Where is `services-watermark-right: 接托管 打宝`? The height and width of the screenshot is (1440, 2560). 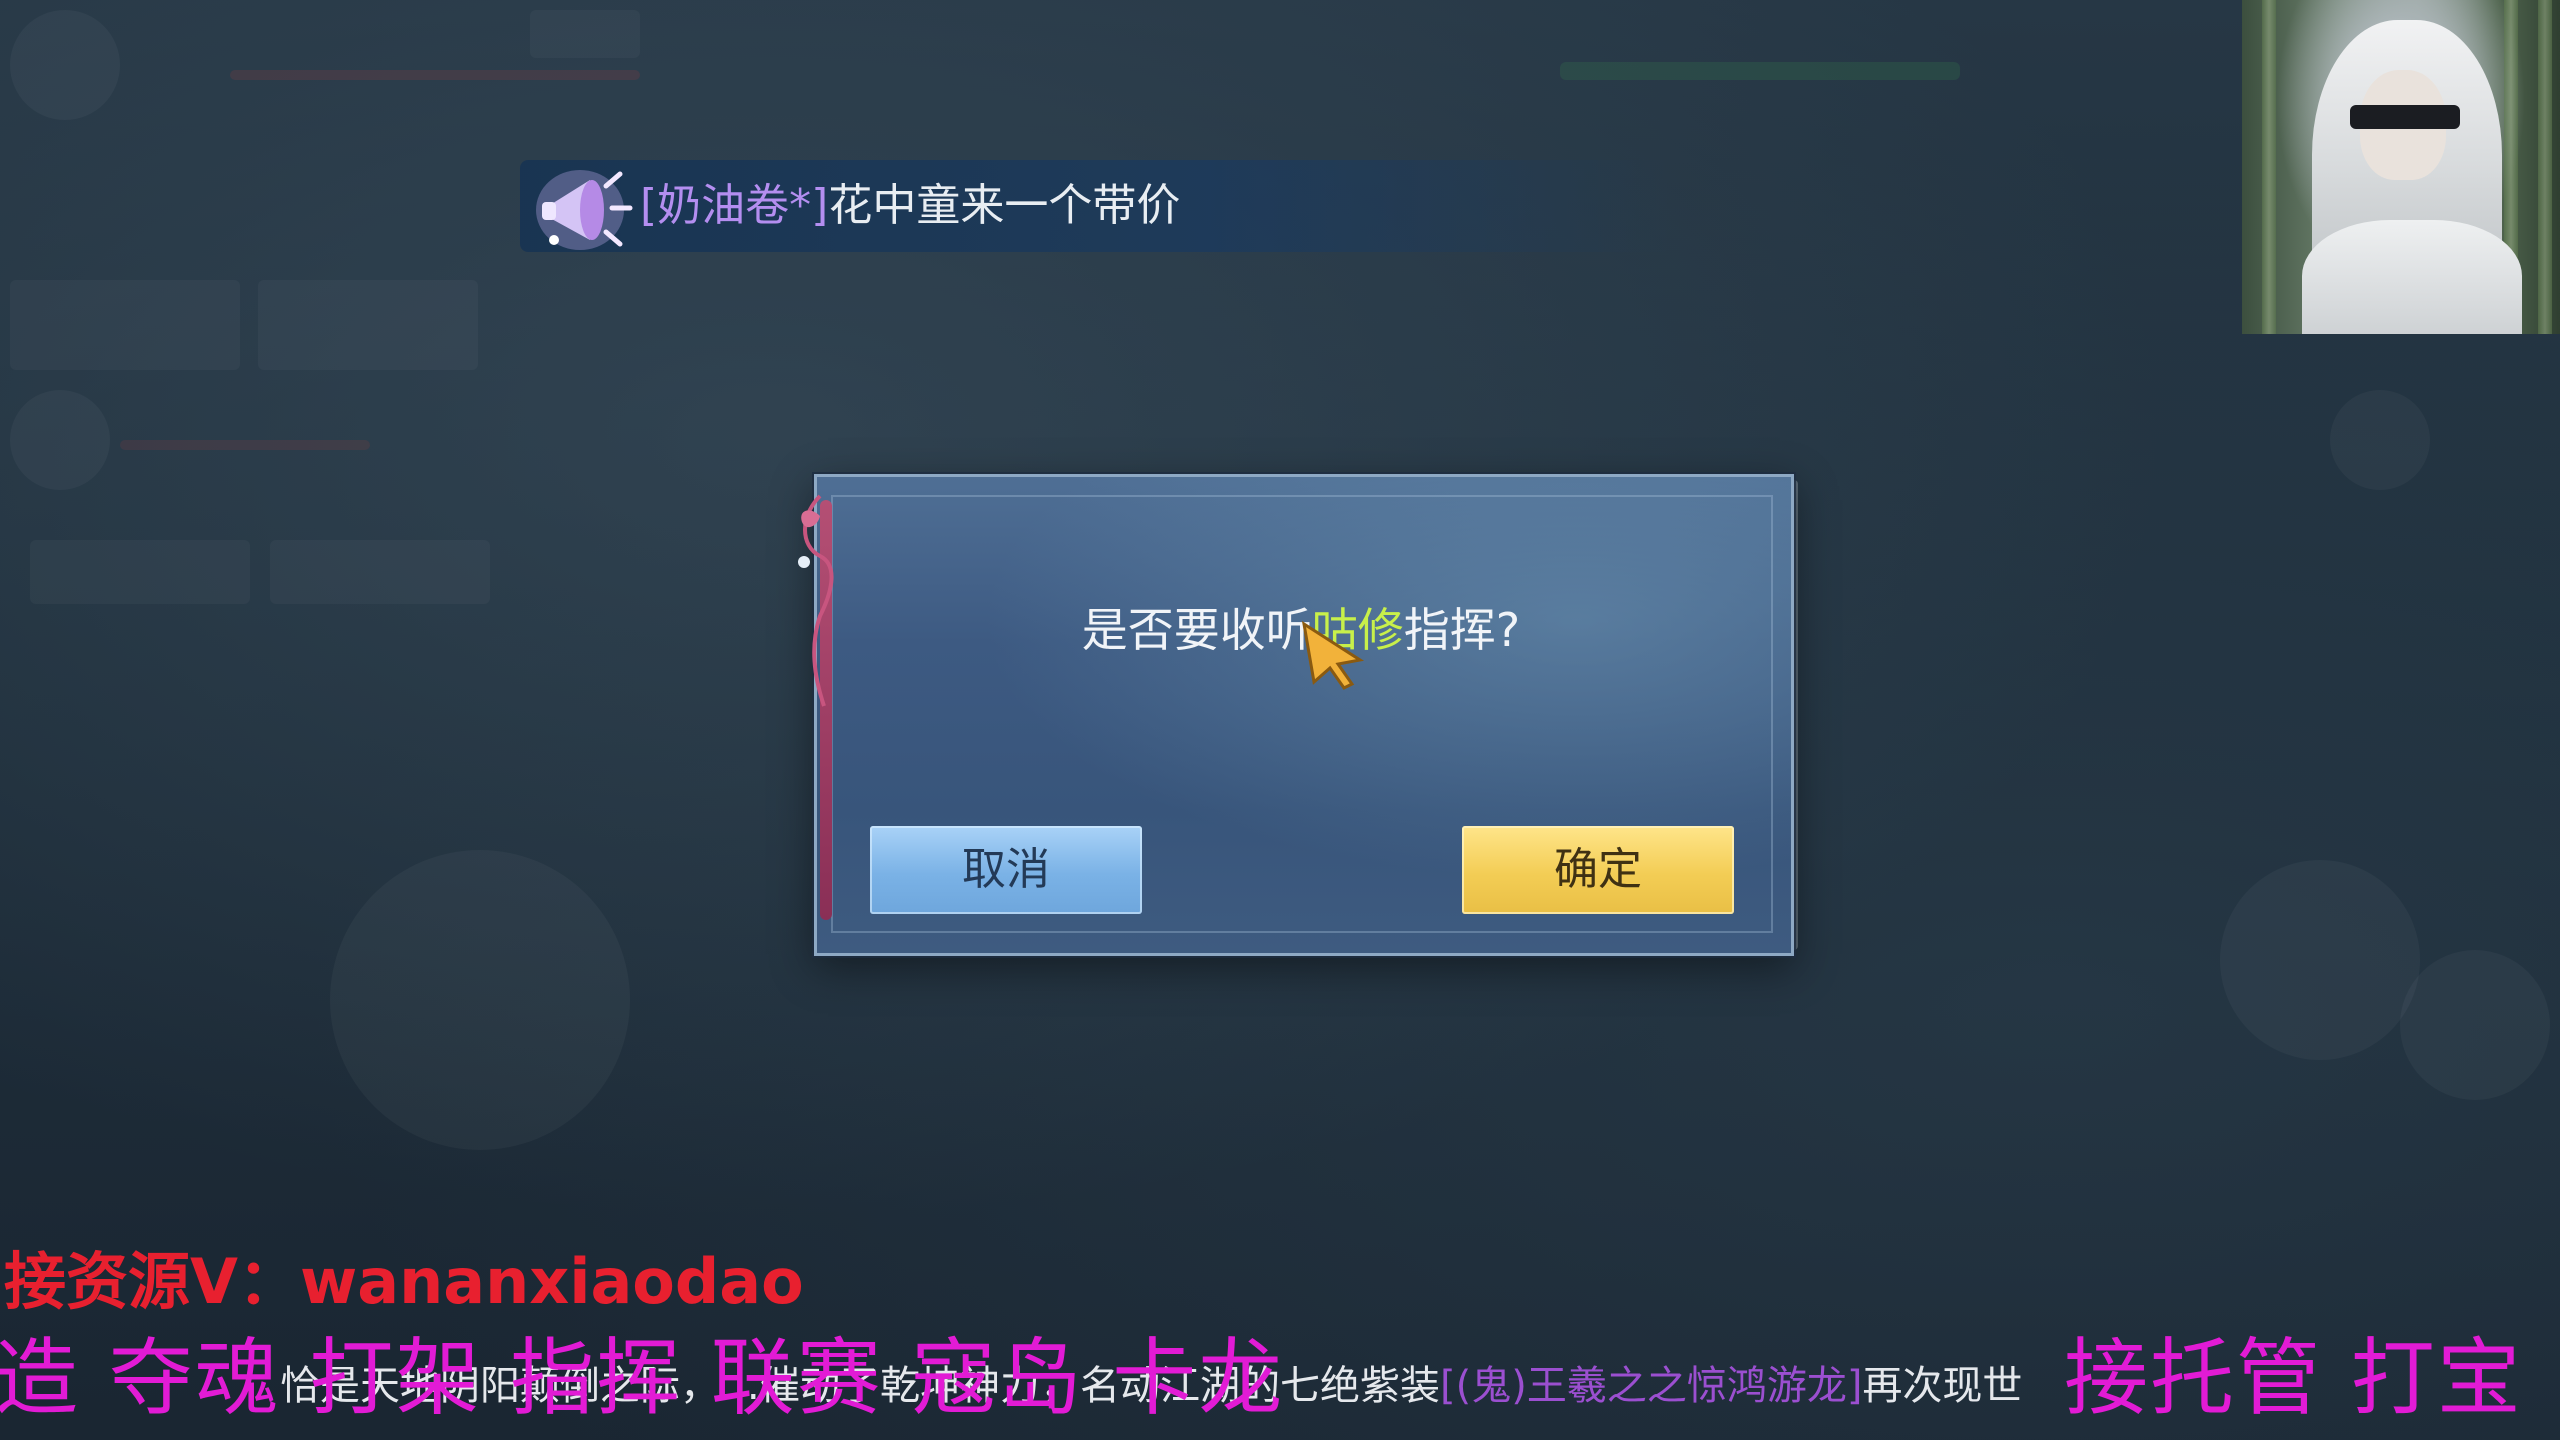 services-watermark-right: 接托管 打宝 is located at coordinates (2293, 1378).